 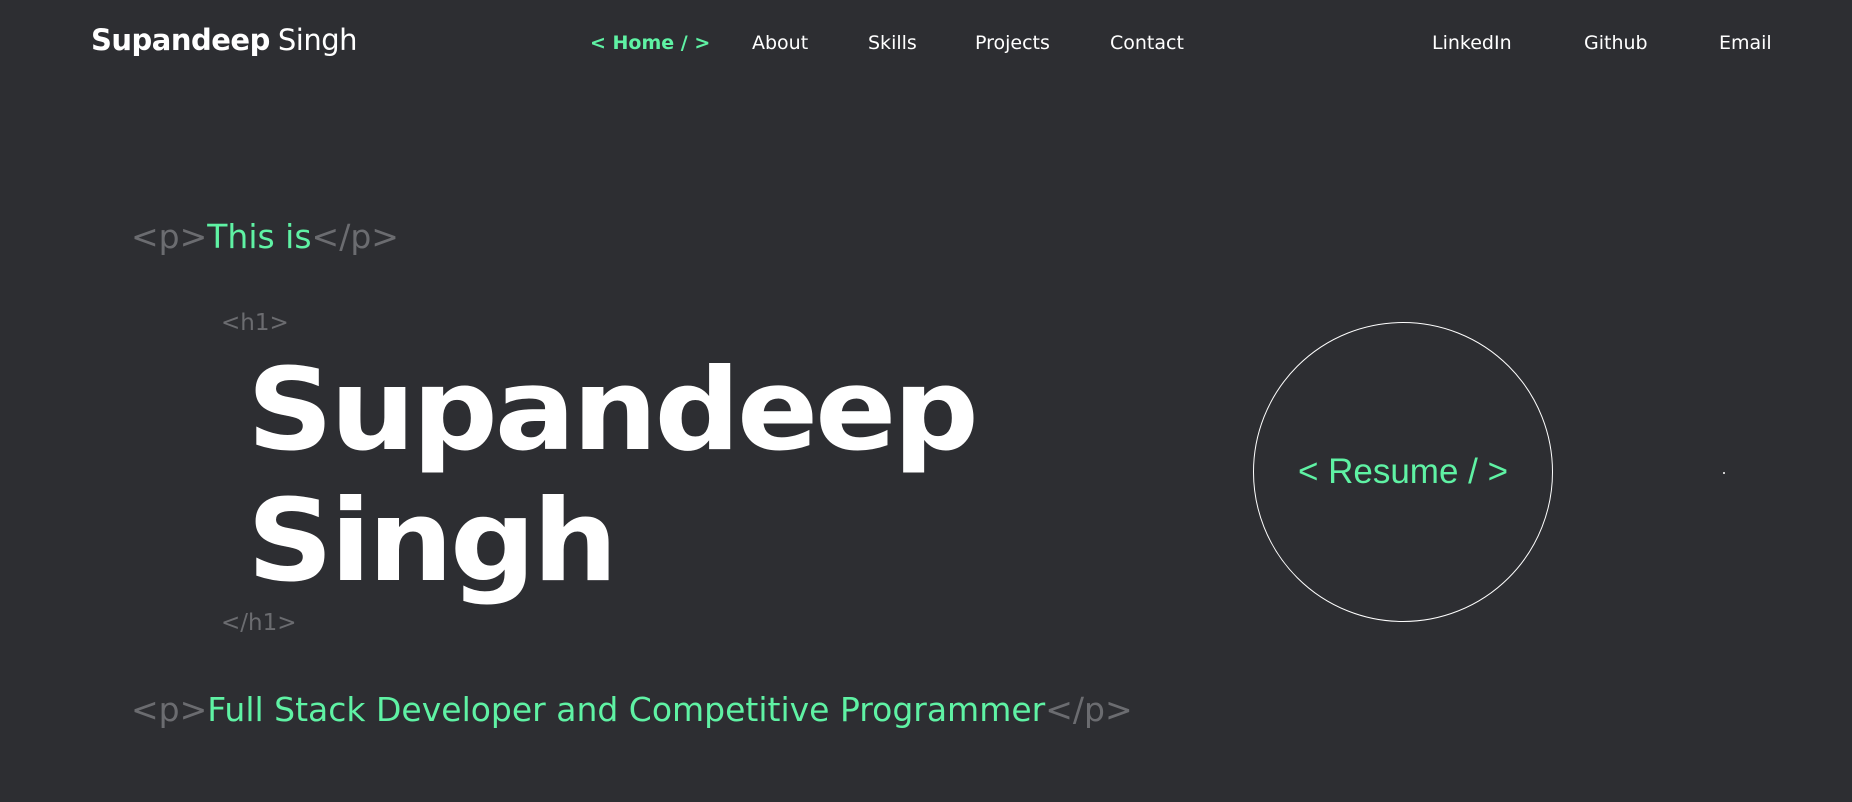 What do you see at coordinates (613, 410) in the screenshot?
I see `hero-name-first: Supandeep` at bounding box center [613, 410].